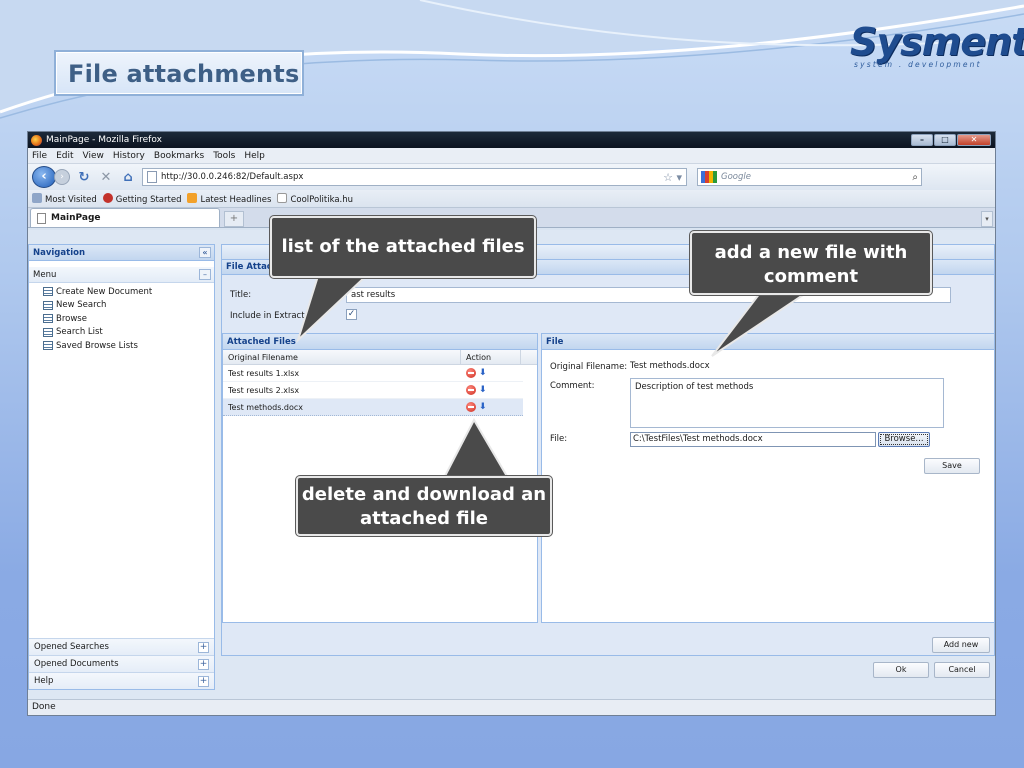 The height and width of the screenshot is (768, 1024). Describe the element at coordinates (322, 199) in the screenshot. I see `bookmark-label: CoolPolitika.hu` at that location.